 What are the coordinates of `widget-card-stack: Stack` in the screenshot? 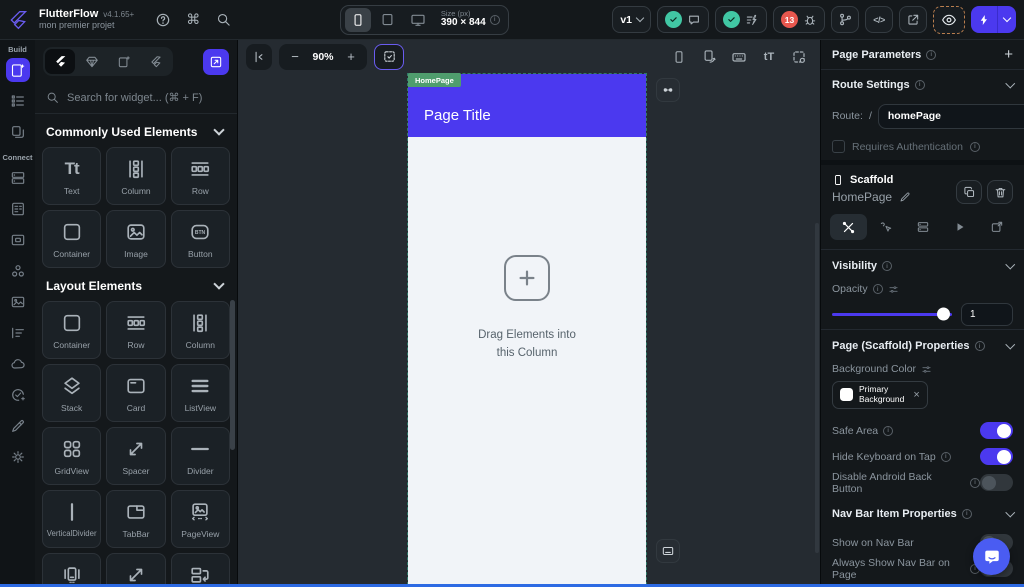 It's located at (72, 393).